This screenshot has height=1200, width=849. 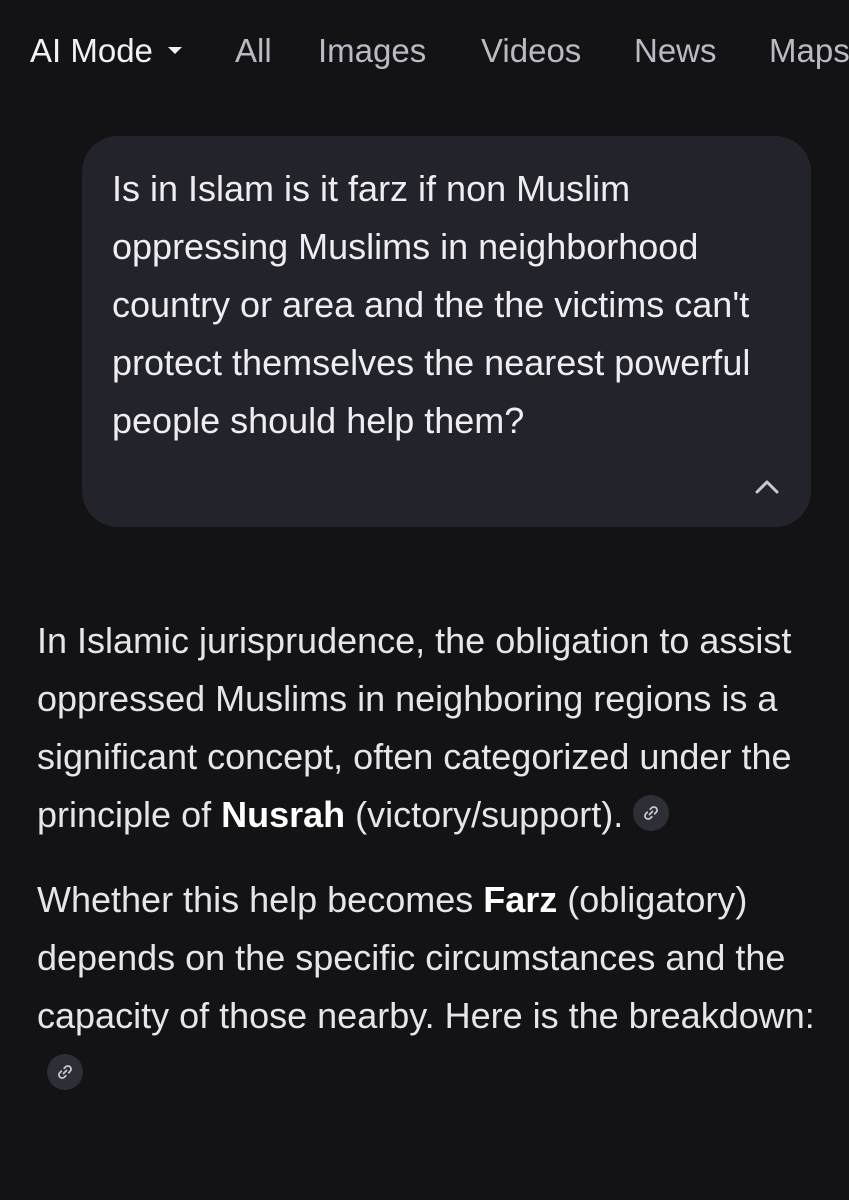 I want to click on answer-bold-term: Farz, so click(x=520, y=899).